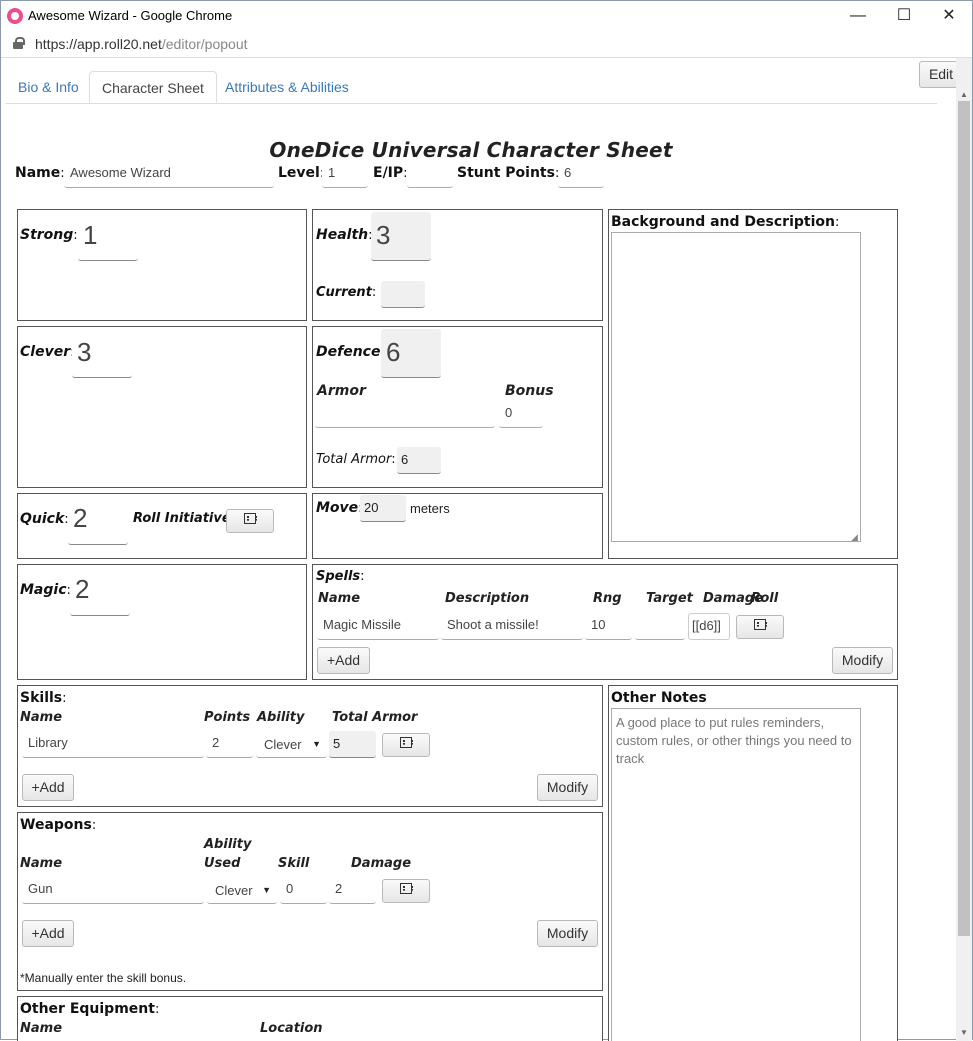 Image resolution: width=973 pixels, height=1041 pixels. Describe the element at coordinates (341, 391) in the screenshot. I see `armor-label: Armor` at that location.